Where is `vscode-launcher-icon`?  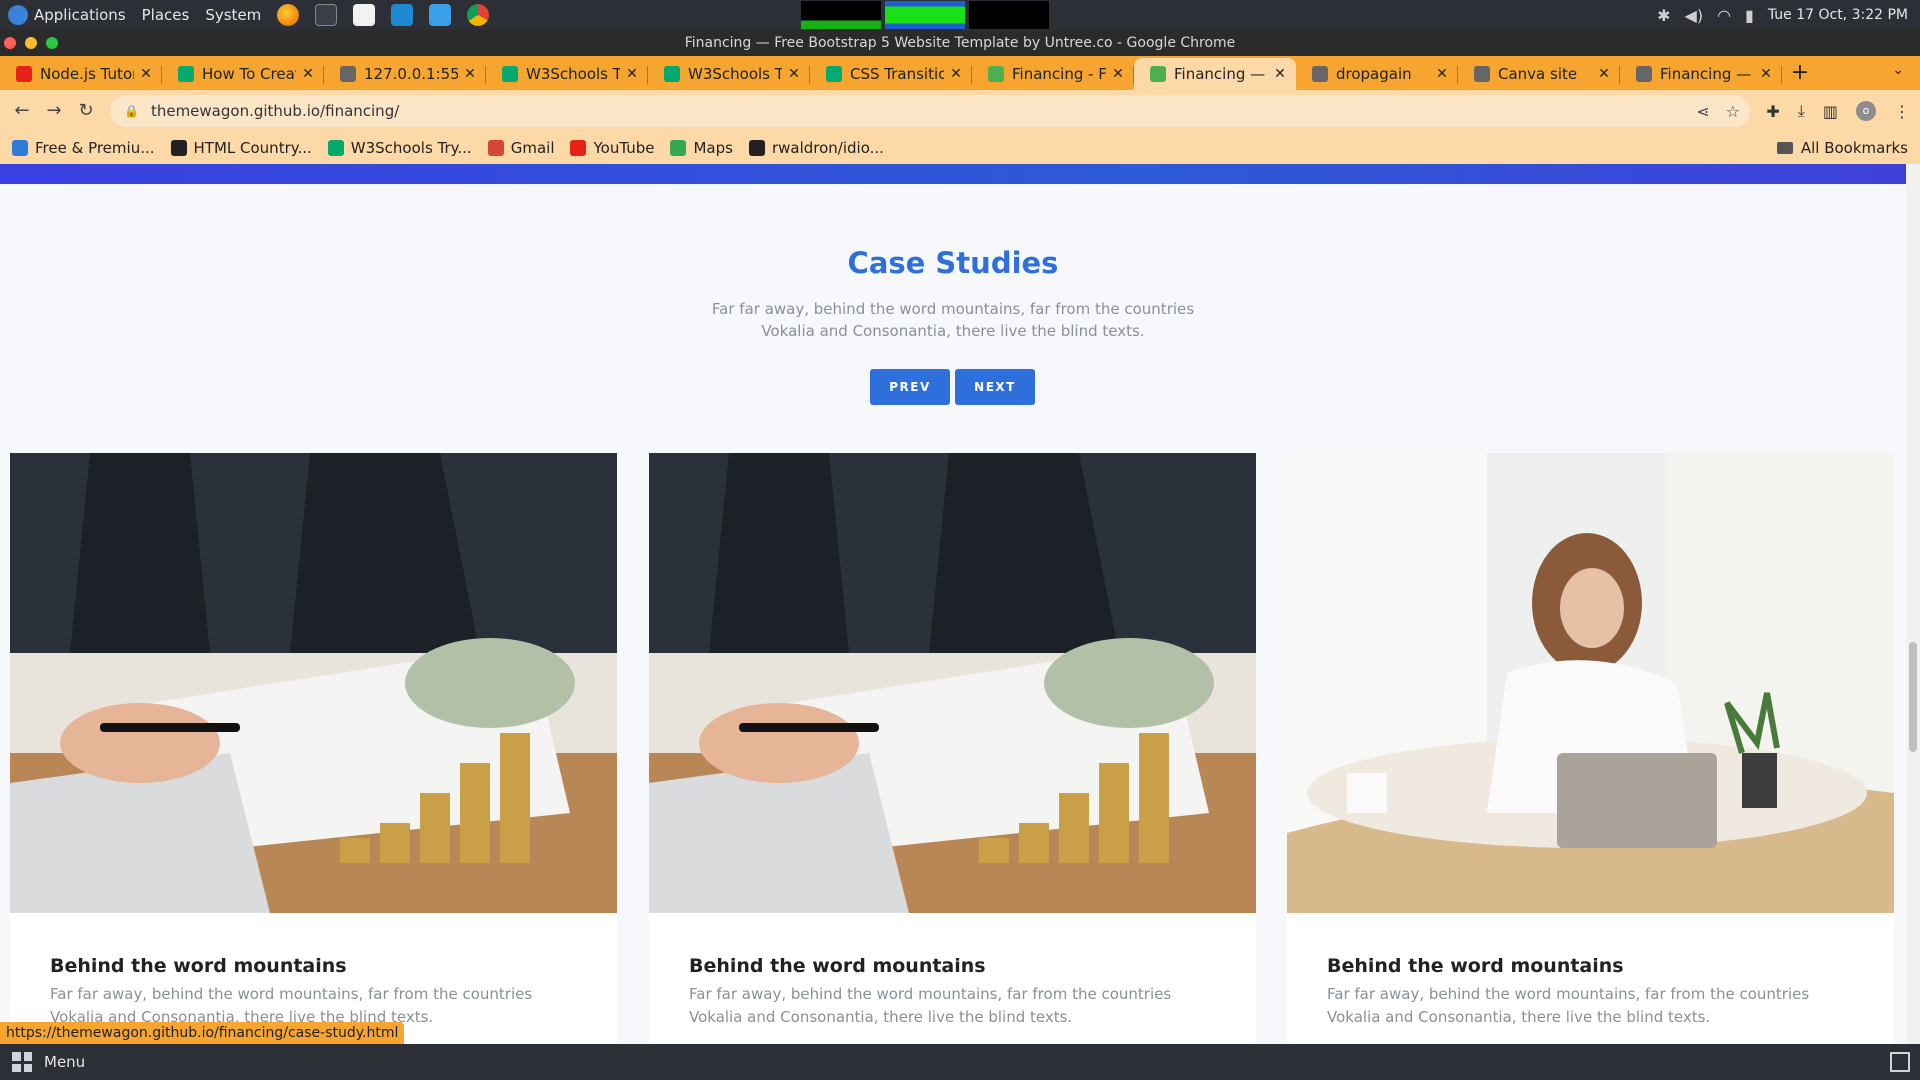
vscode-launcher-icon is located at coordinates (402, 15).